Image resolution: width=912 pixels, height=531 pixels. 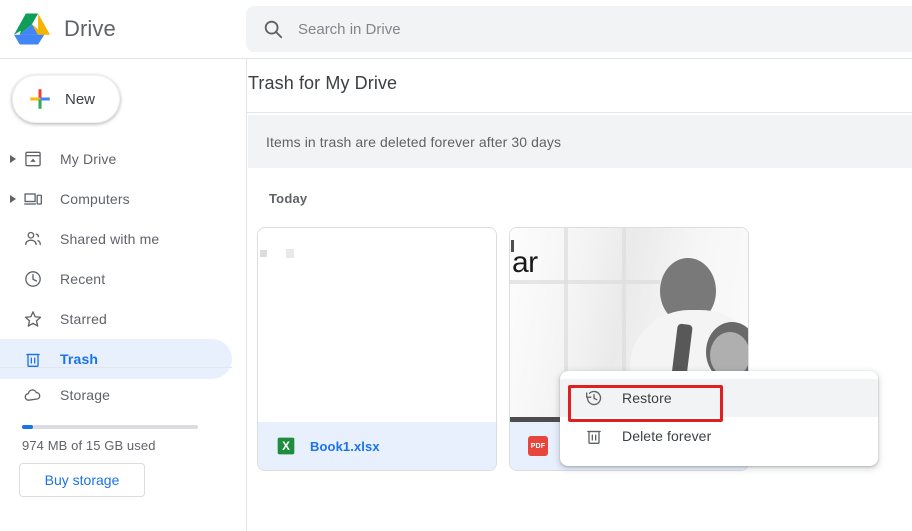 What do you see at coordinates (538, 446) in the screenshot?
I see `pdf-icon: PDF` at bounding box center [538, 446].